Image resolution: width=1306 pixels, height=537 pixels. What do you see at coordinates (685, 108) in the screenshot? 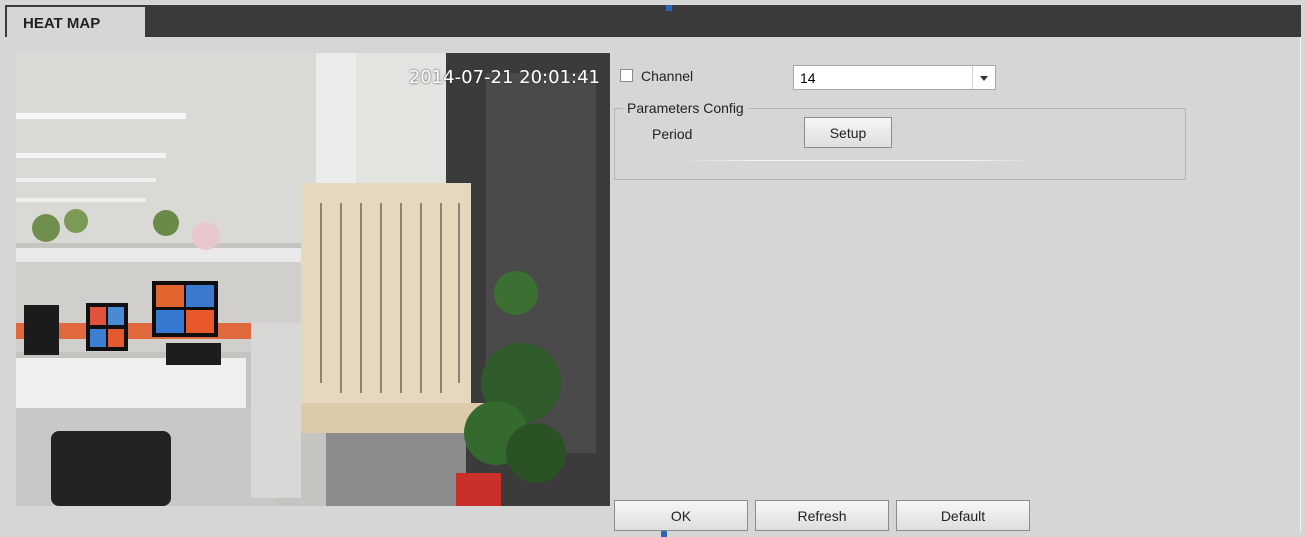
I see `parameters-config-legend: Parameters Config` at bounding box center [685, 108].